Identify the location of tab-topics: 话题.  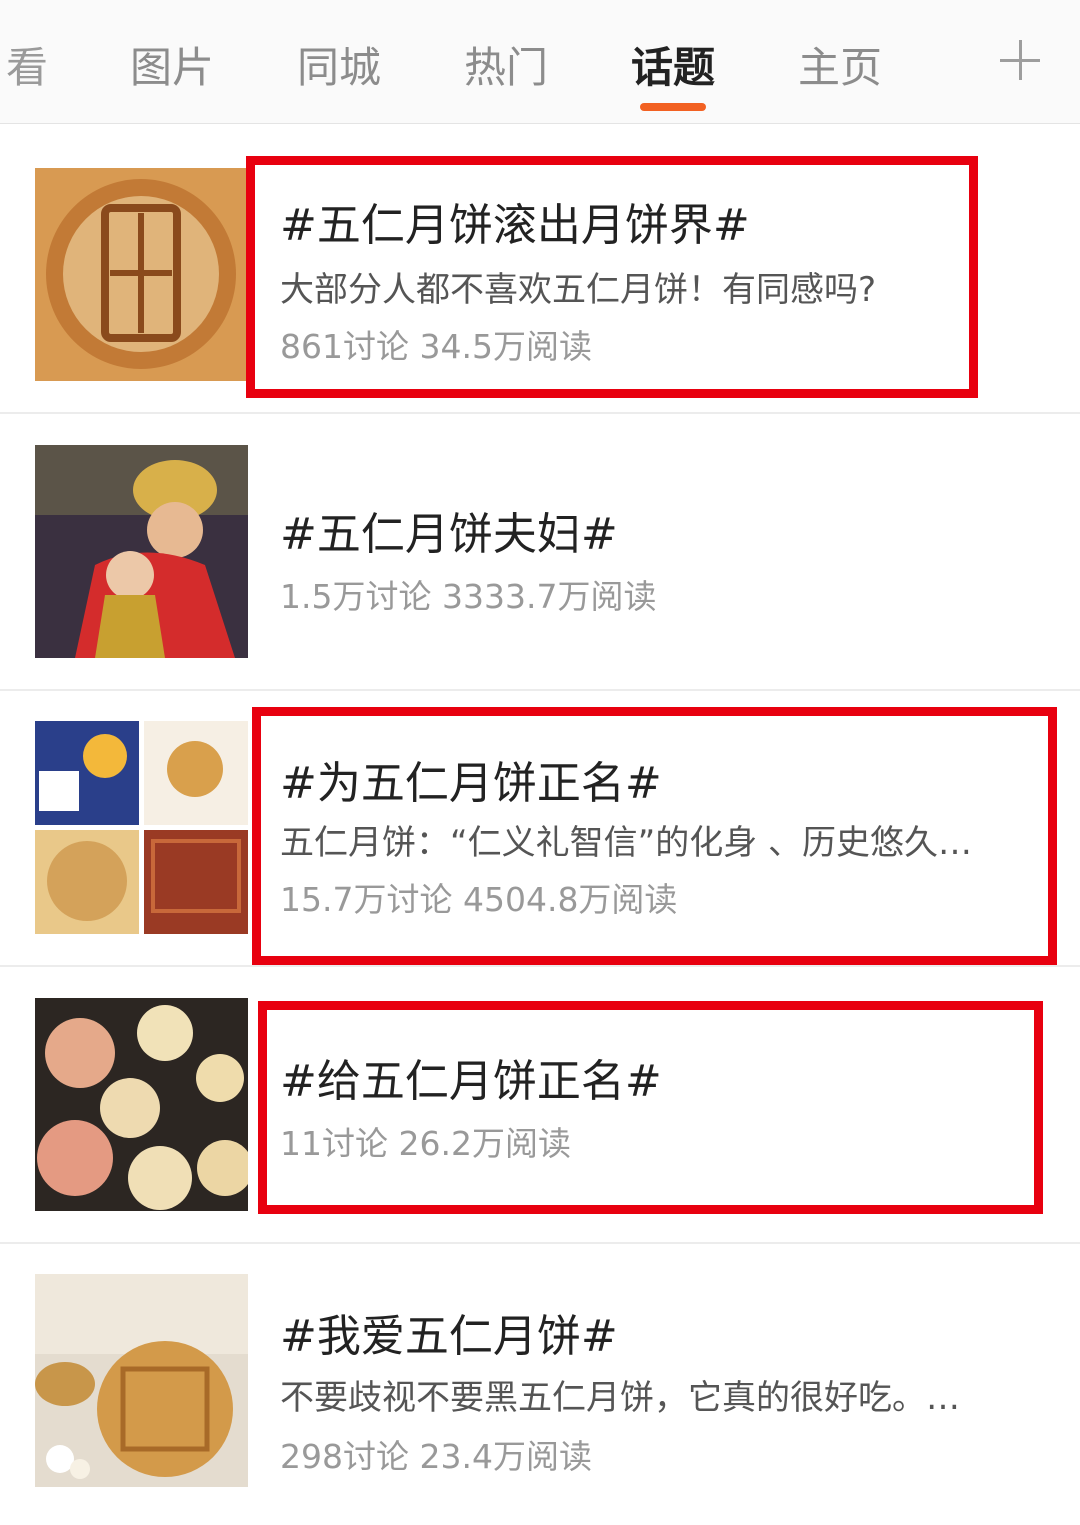
(673, 75).